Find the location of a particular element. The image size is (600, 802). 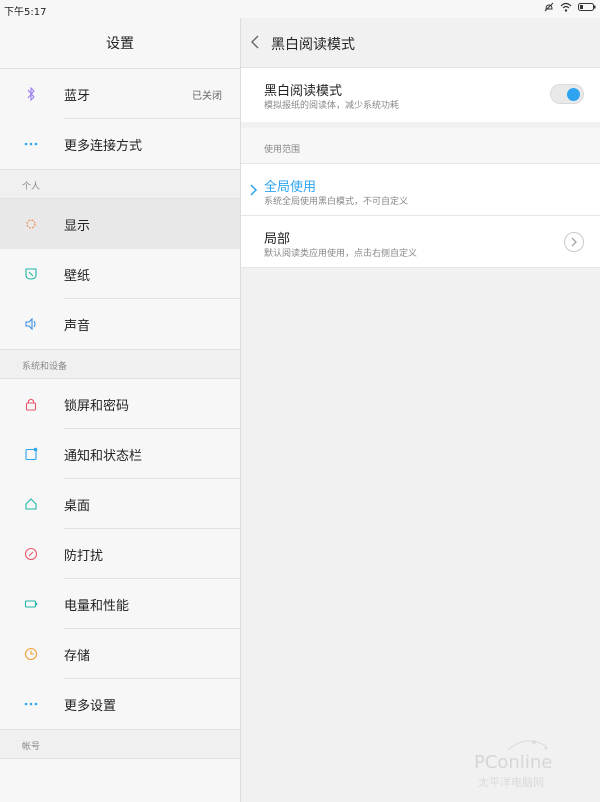

scope-label: 使用范围 is located at coordinates (282, 150).